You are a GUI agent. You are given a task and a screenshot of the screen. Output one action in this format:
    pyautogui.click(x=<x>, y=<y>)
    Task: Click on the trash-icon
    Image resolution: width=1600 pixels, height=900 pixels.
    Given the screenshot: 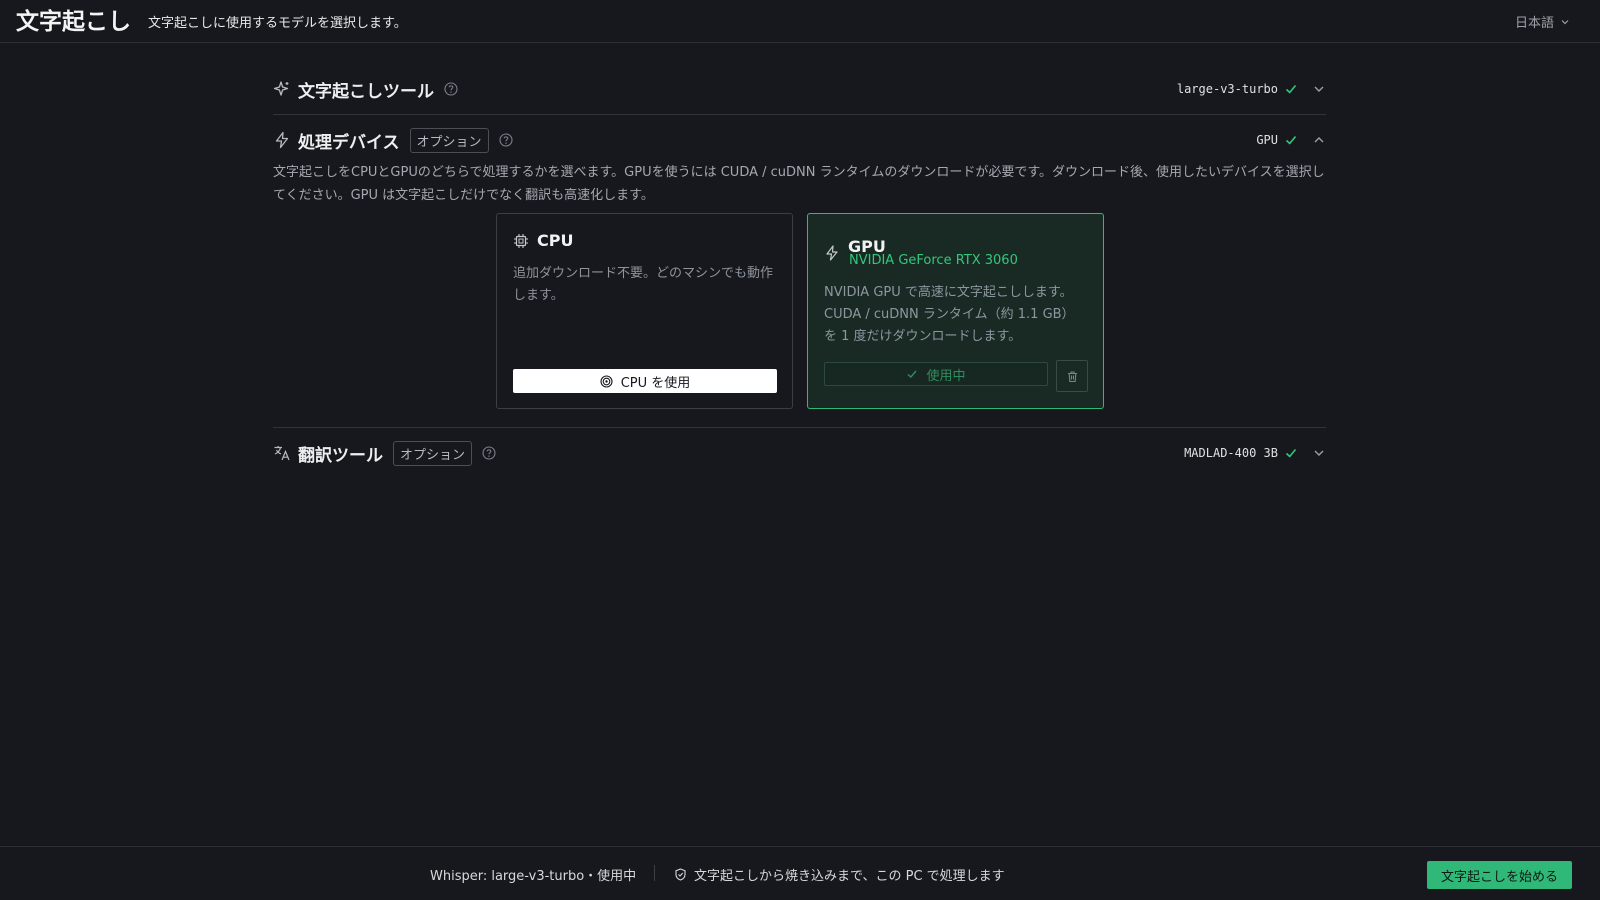 What is the action you would take?
    pyautogui.click(x=1072, y=376)
    